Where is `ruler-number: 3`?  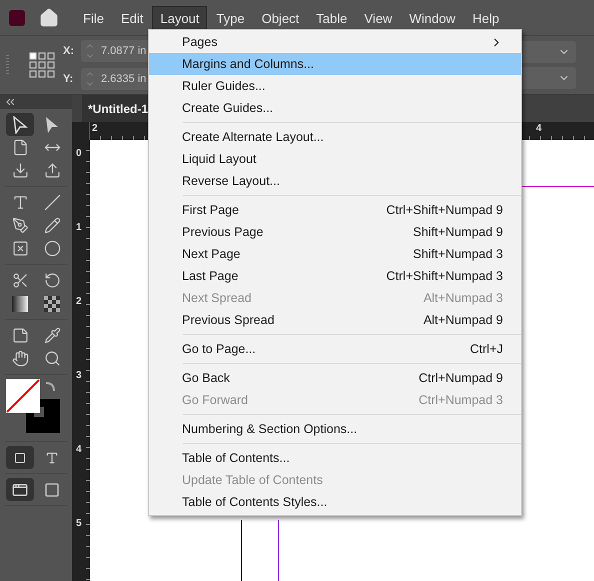 ruler-number: 3 is located at coordinates (79, 375).